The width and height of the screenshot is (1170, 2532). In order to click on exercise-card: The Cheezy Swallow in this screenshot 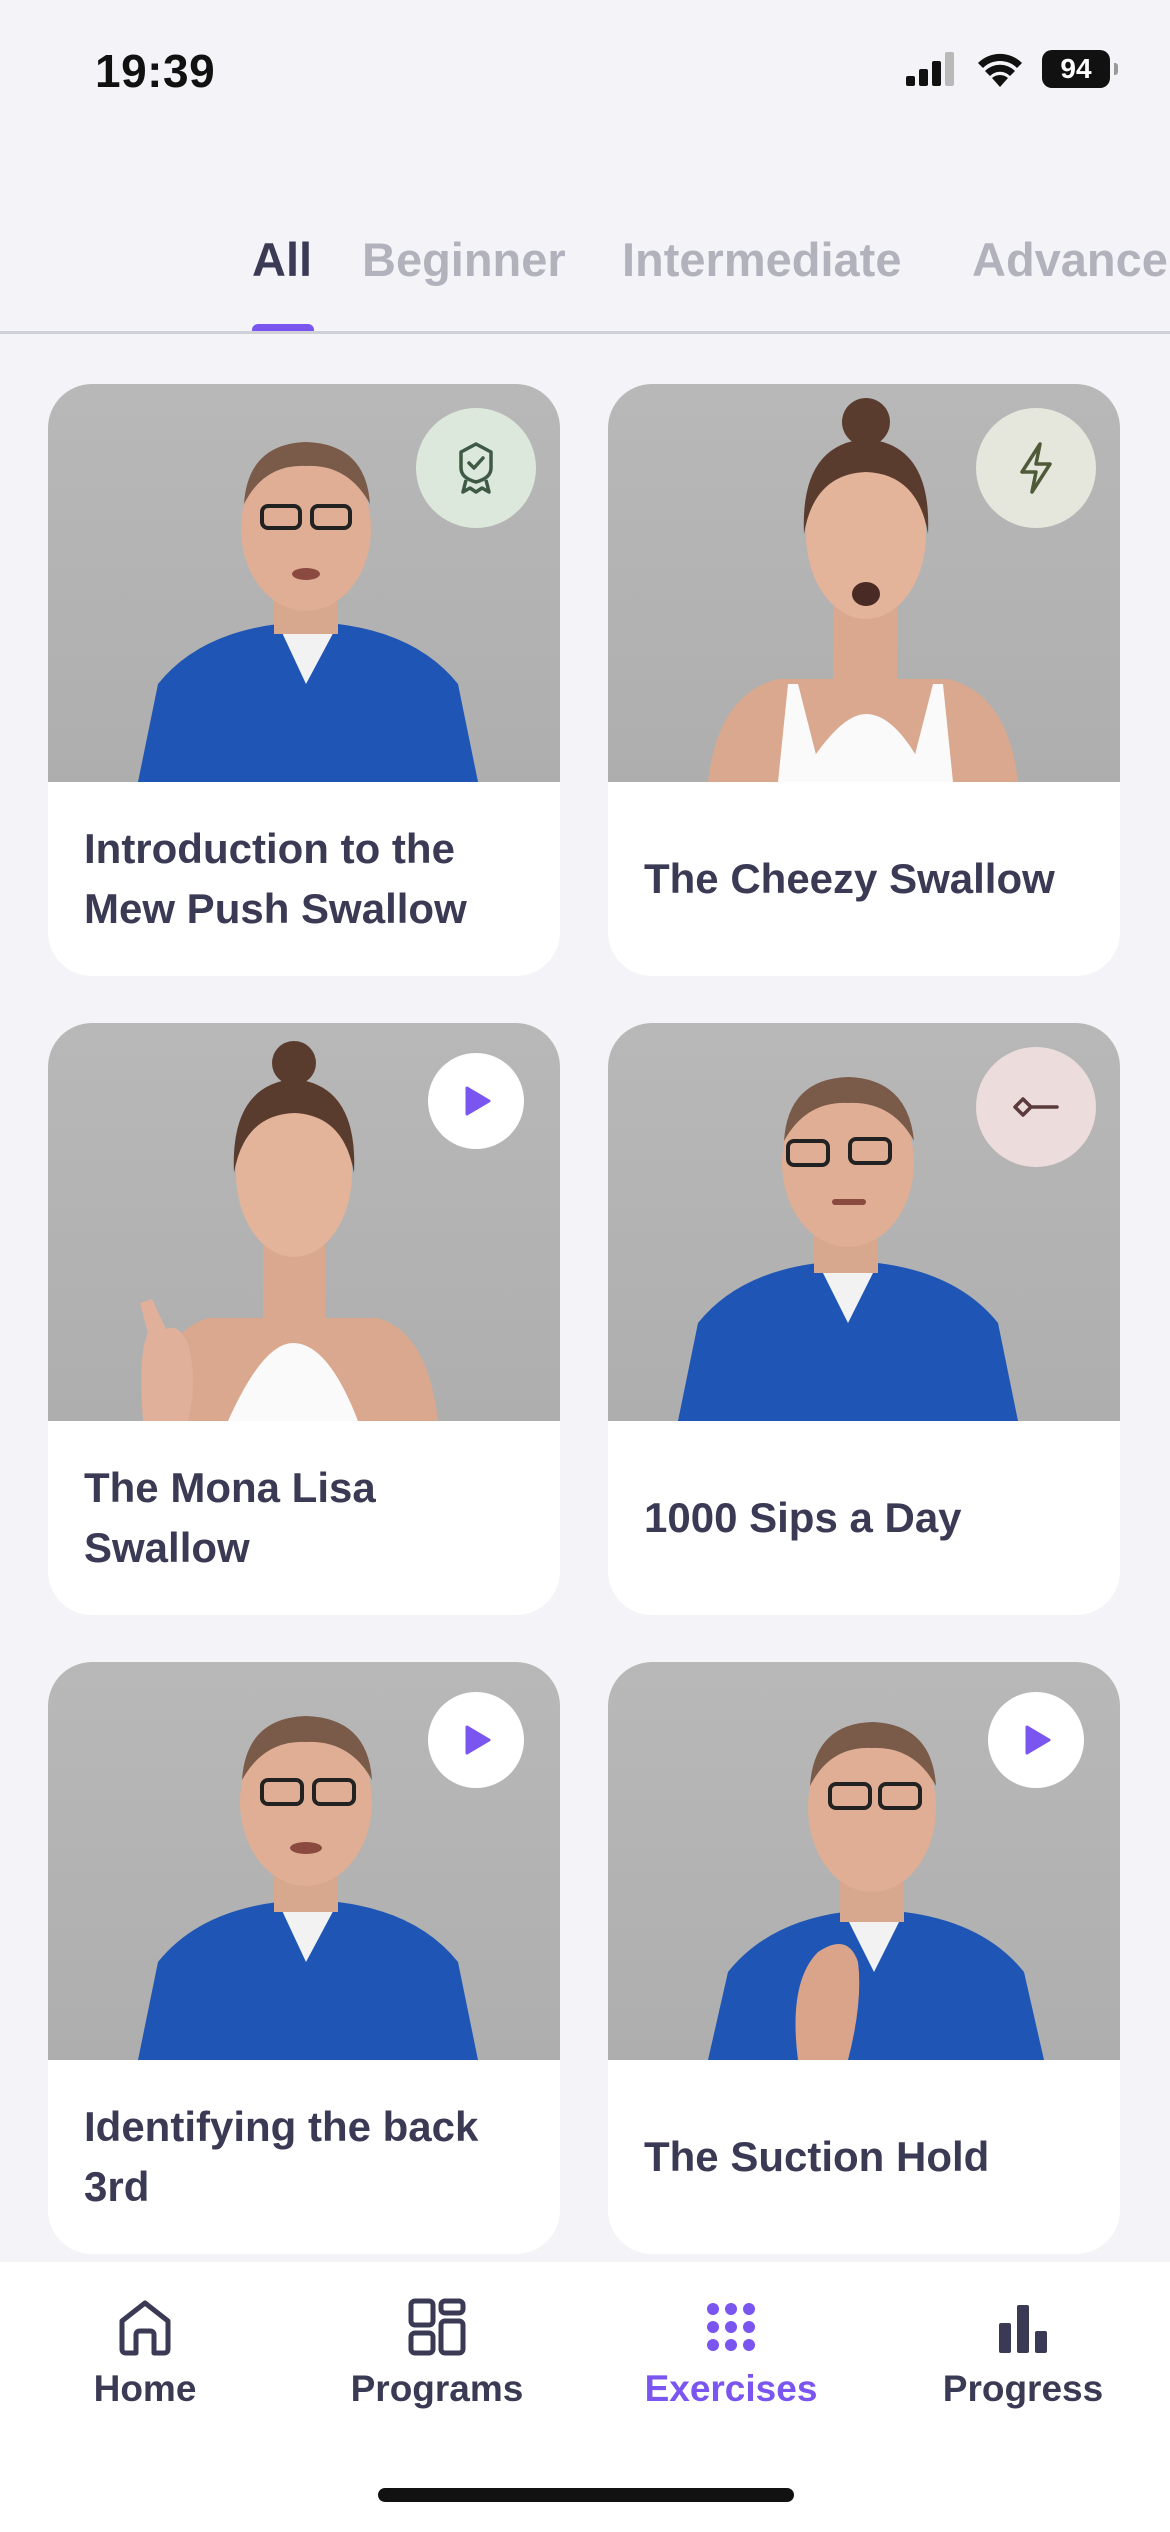, I will do `click(864, 680)`.